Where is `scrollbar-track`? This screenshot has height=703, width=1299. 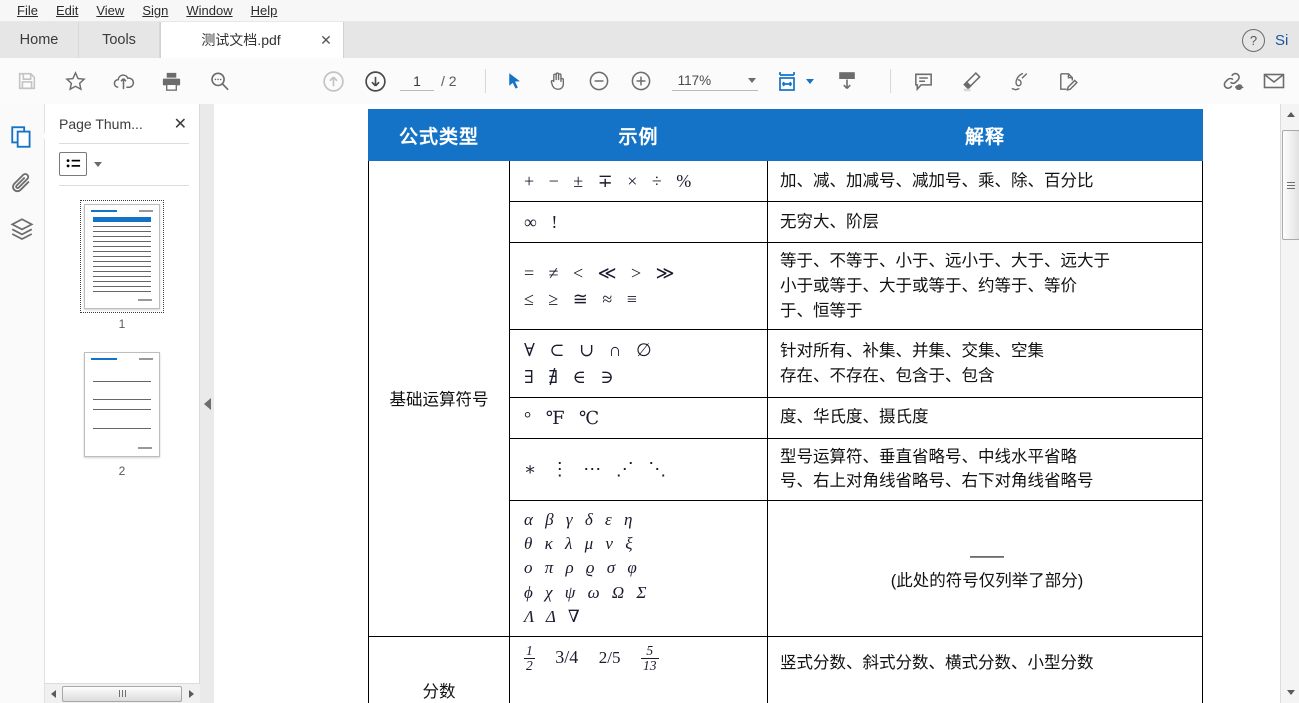
scrollbar-track is located at coordinates (122, 694).